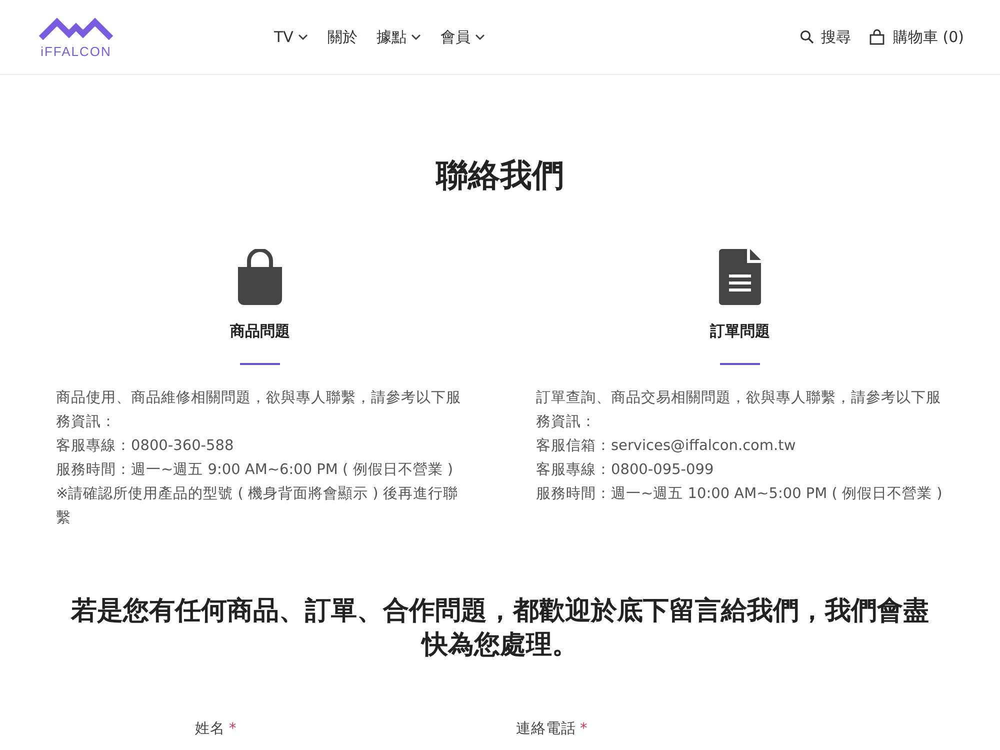 The height and width of the screenshot is (750, 1000). Describe the element at coordinates (145, 446) in the screenshot. I see `info-text: 客服專線：0800-360-588` at that location.